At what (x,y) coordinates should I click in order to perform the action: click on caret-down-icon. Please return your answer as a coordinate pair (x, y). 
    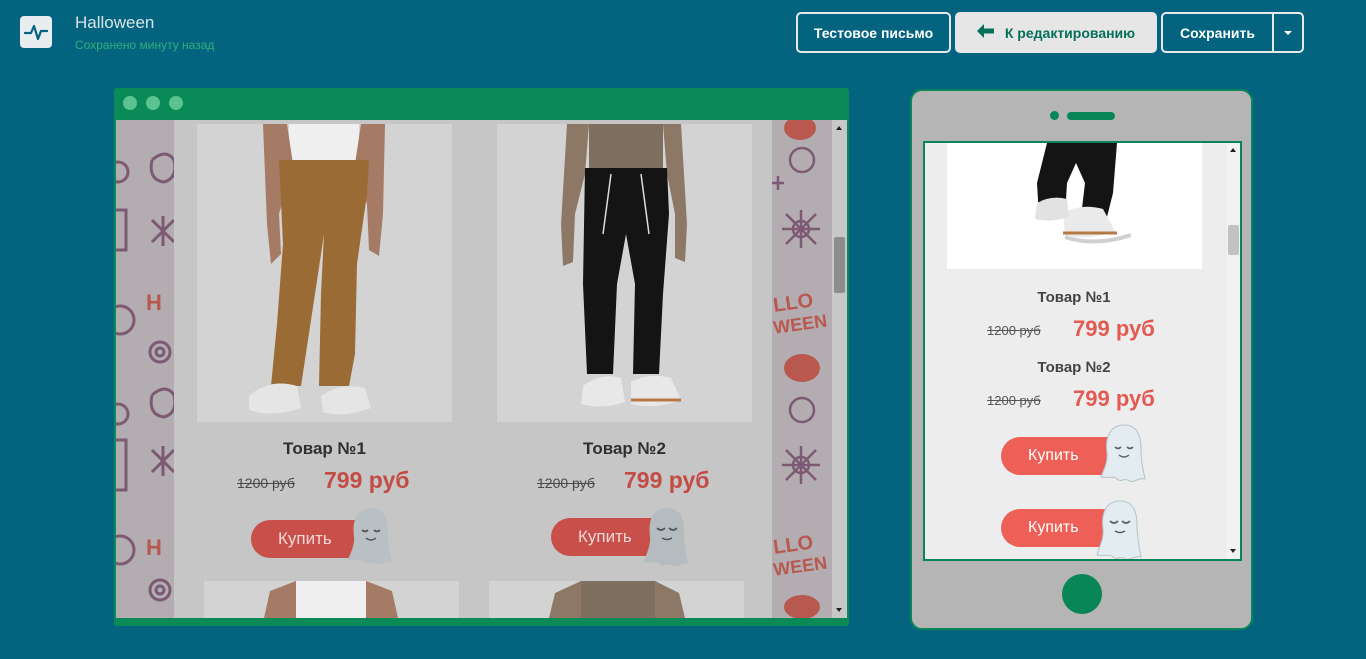
    Looking at the image, I should click on (1288, 32).